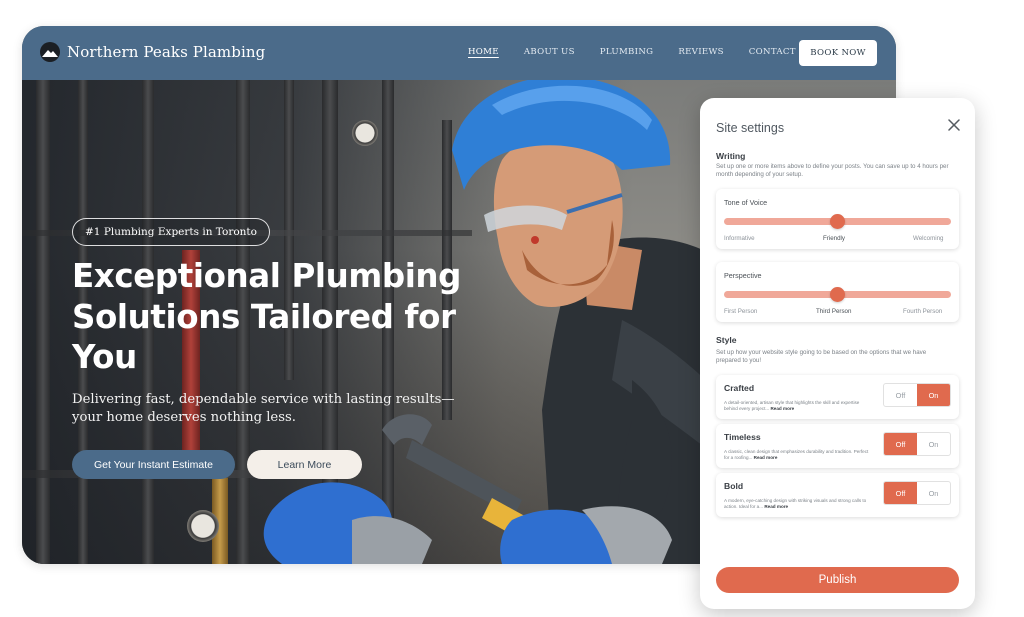 The height and width of the screenshot is (617, 1024). What do you see at coordinates (928, 238) in the screenshot?
I see `slider-tick-label: Welcoming` at bounding box center [928, 238].